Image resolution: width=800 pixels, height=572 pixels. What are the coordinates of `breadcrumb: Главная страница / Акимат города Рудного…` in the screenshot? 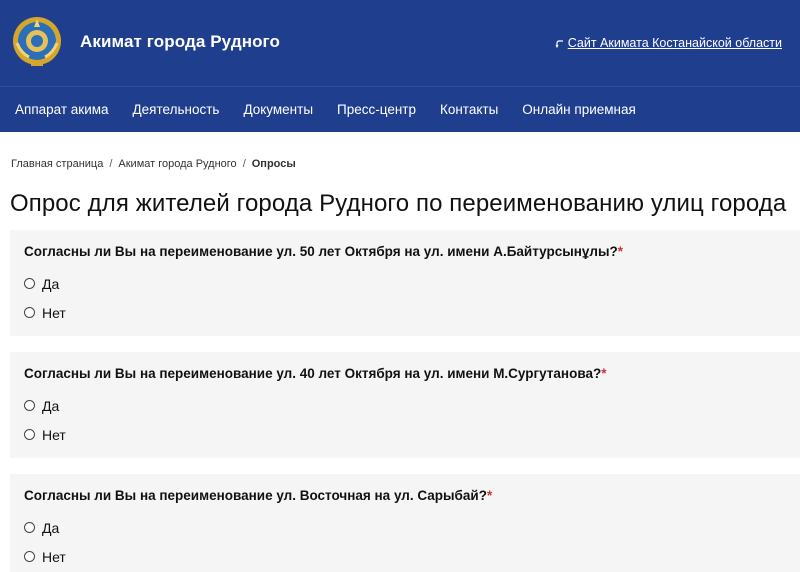 It's located at (153, 164).